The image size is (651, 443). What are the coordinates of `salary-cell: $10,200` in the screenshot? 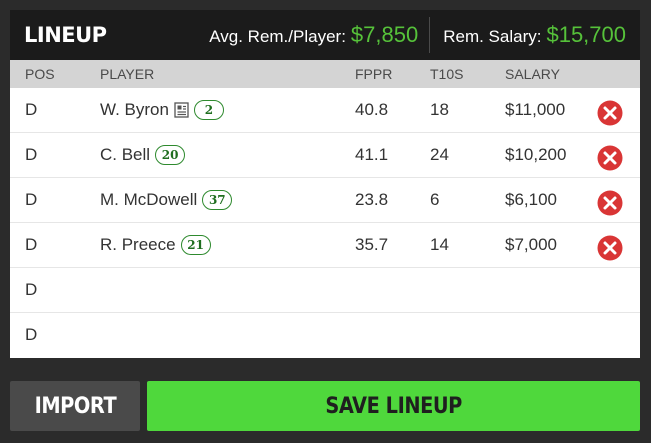 It's located at (536, 154).